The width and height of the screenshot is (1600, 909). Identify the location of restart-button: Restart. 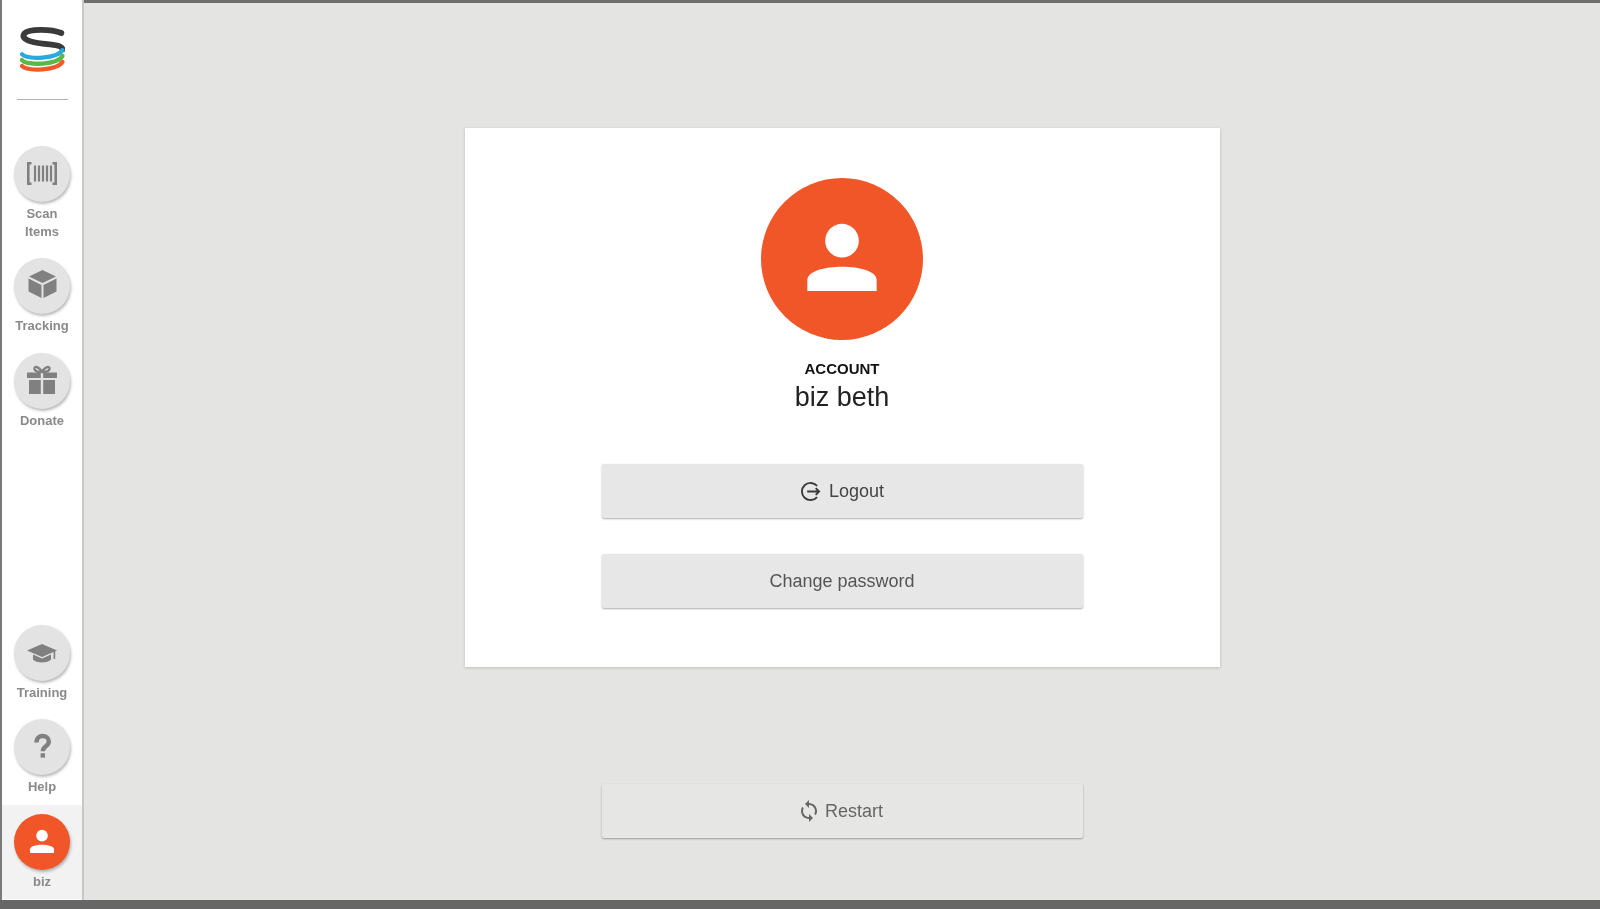
(842, 811).